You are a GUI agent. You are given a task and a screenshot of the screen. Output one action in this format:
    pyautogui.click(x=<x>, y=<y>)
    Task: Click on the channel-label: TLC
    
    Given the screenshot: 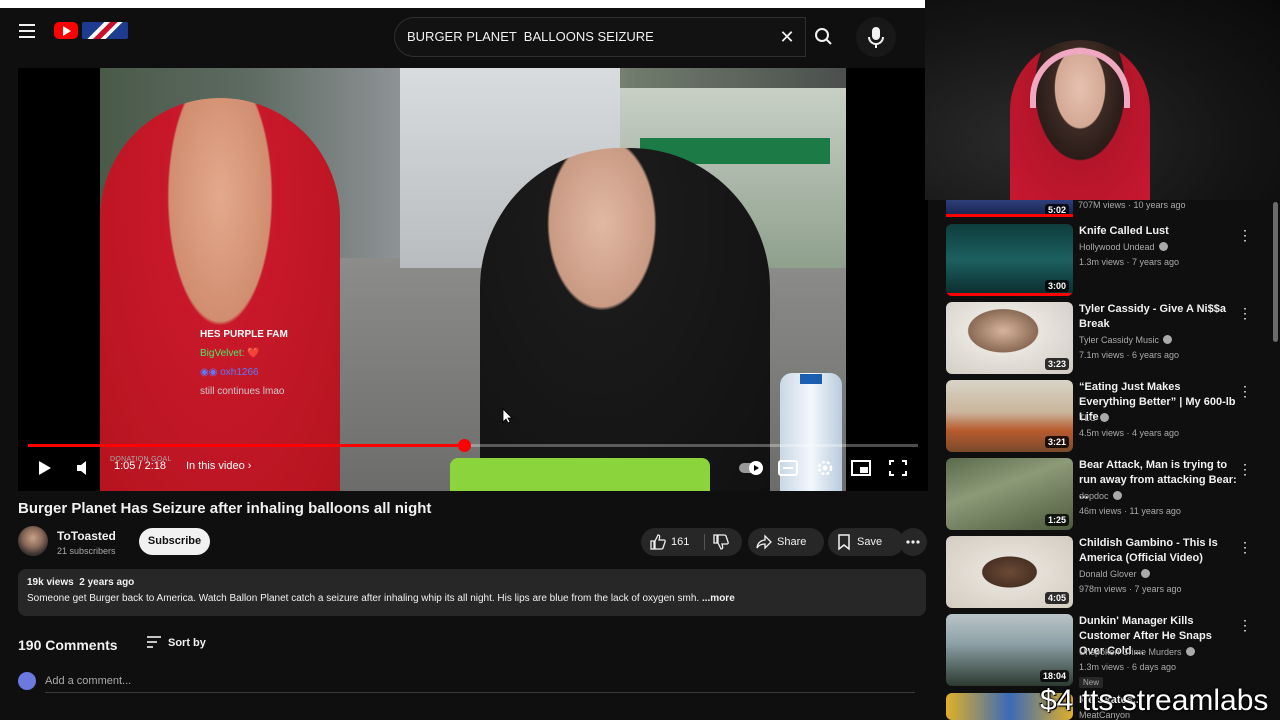 What is the action you would take?
    pyautogui.click(x=1088, y=418)
    